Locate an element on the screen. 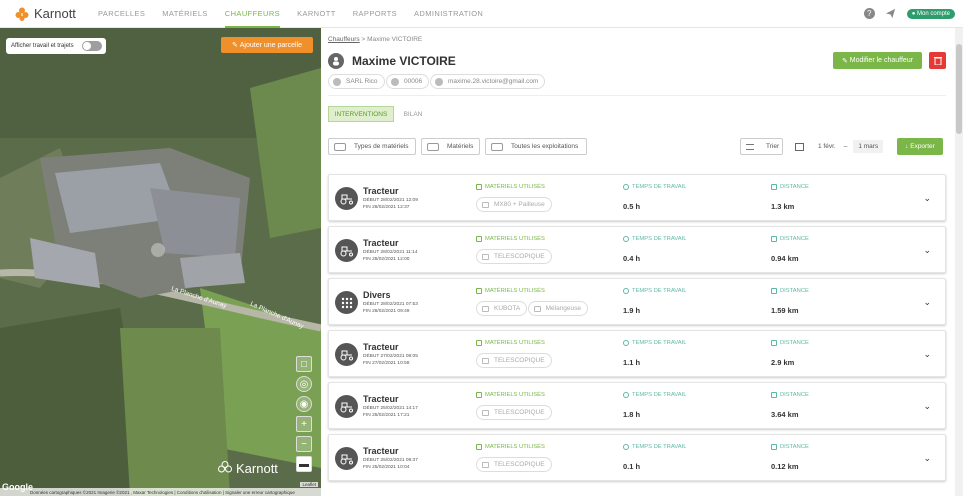 The height and width of the screenshot is (496, 963). calendar-icon is located at coordinates (799, 146).